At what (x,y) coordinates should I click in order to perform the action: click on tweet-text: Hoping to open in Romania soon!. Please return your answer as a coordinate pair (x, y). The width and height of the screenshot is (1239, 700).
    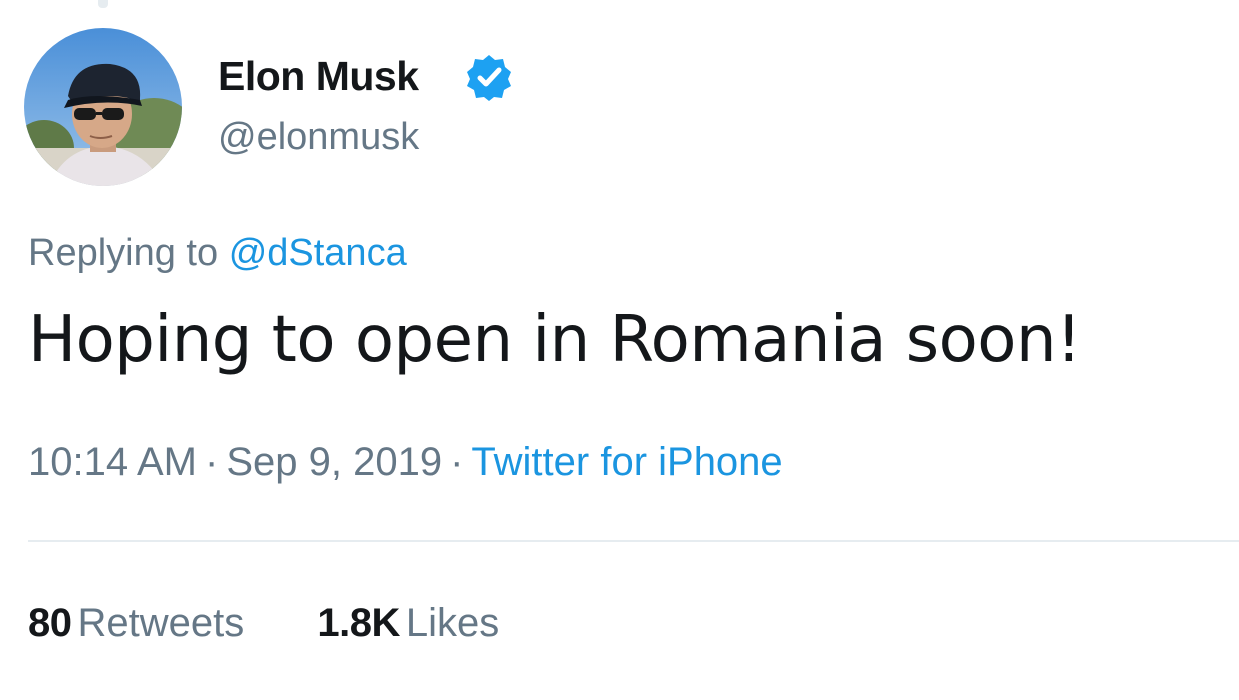
    Looking at the image, I should click on (555, 340).